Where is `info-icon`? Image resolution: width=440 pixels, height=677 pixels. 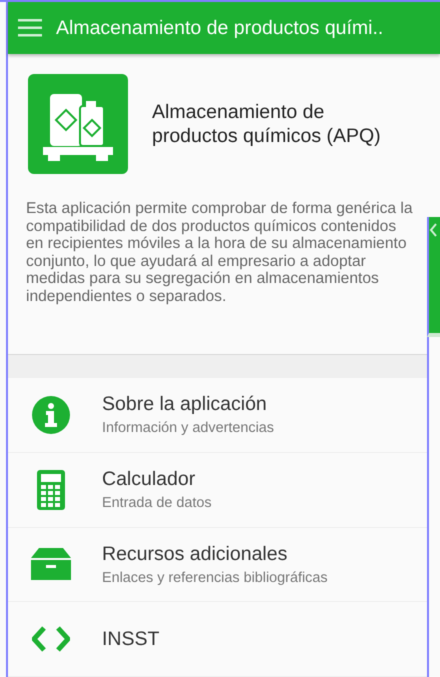 info-icon is located at coordinates (51, 415).